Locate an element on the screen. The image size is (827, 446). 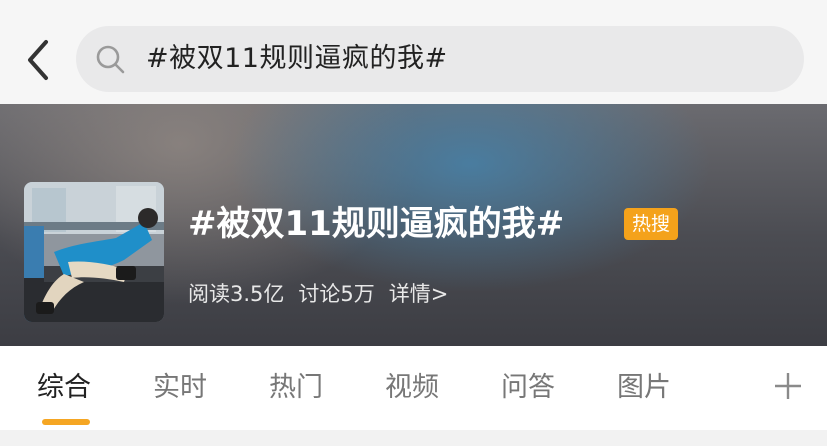
tab-comprehensive: 综合 is located at coordinates (64, 388).